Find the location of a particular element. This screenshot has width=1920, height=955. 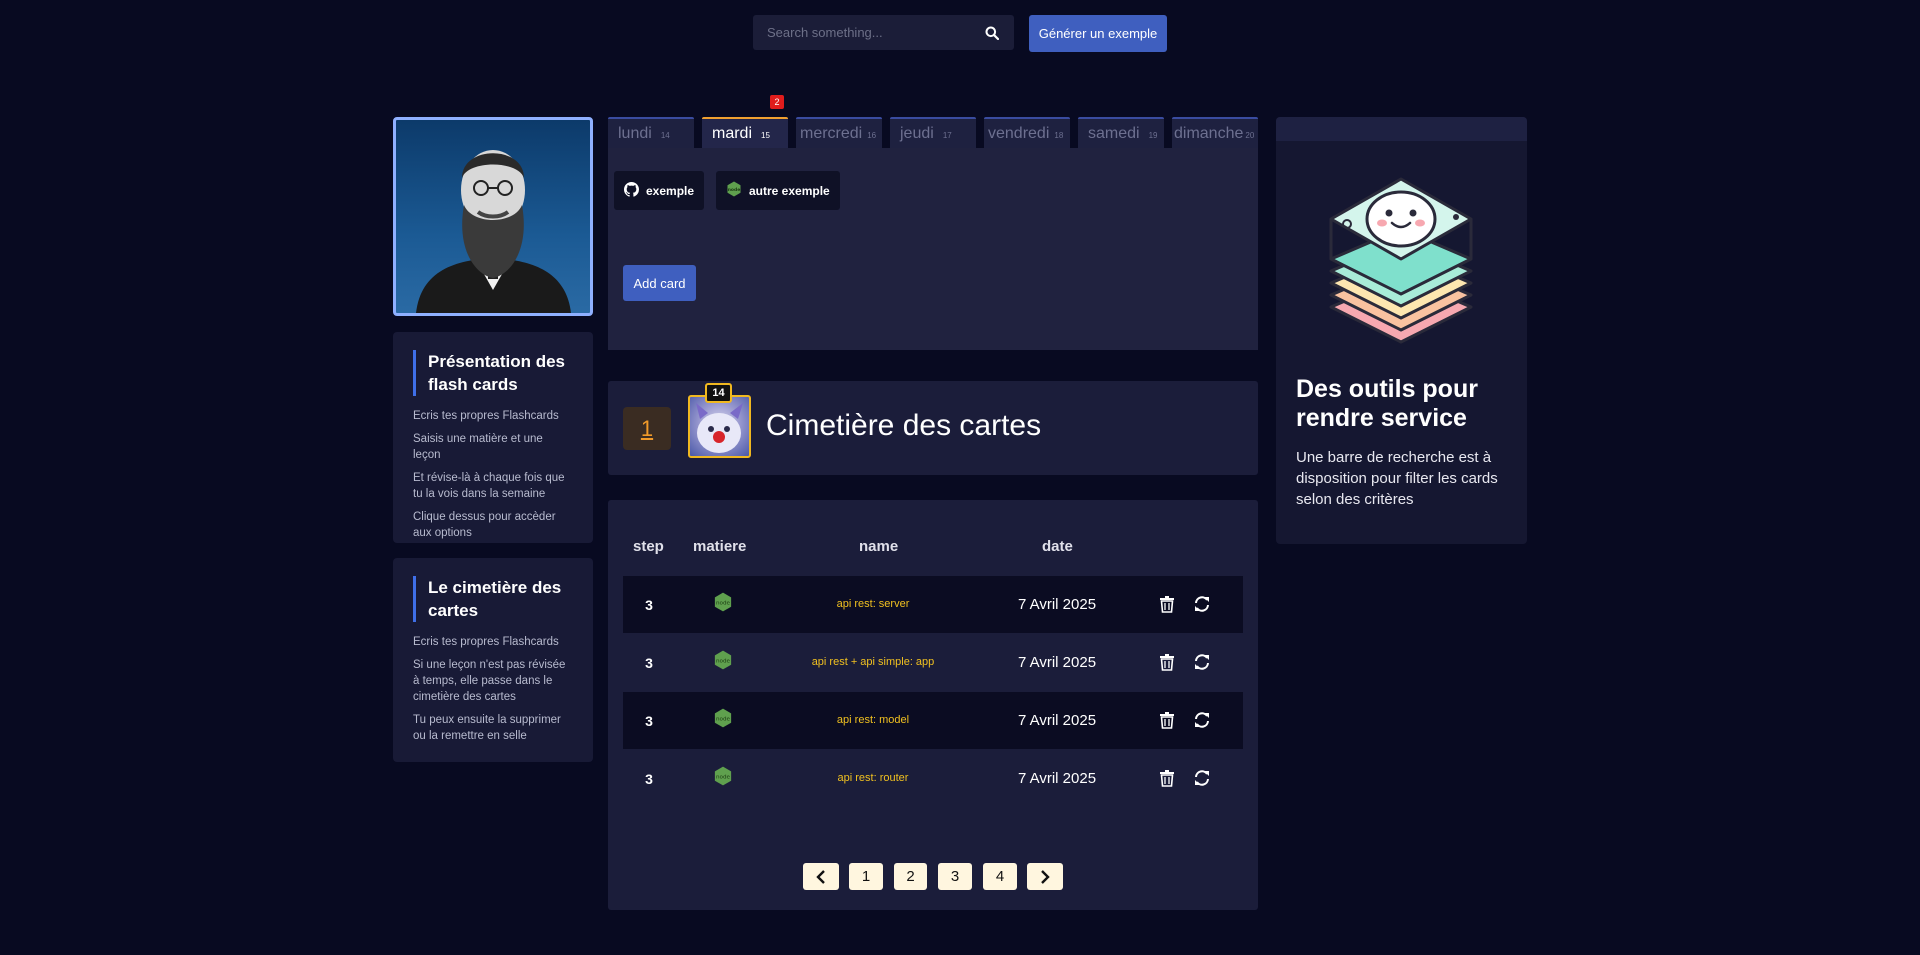

notification-badge: 2 is located at coordinates (777, 102).